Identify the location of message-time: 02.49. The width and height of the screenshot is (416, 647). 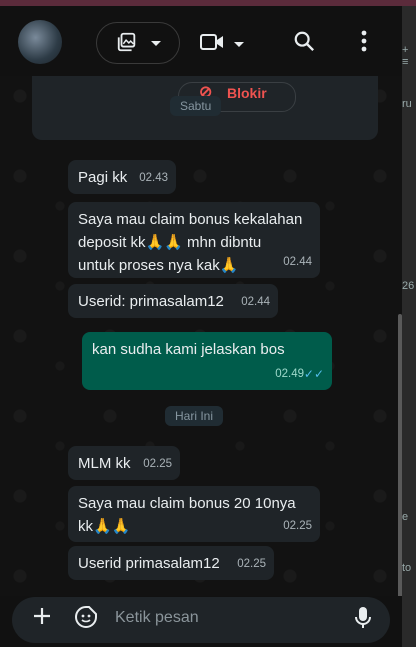
(289, 374).